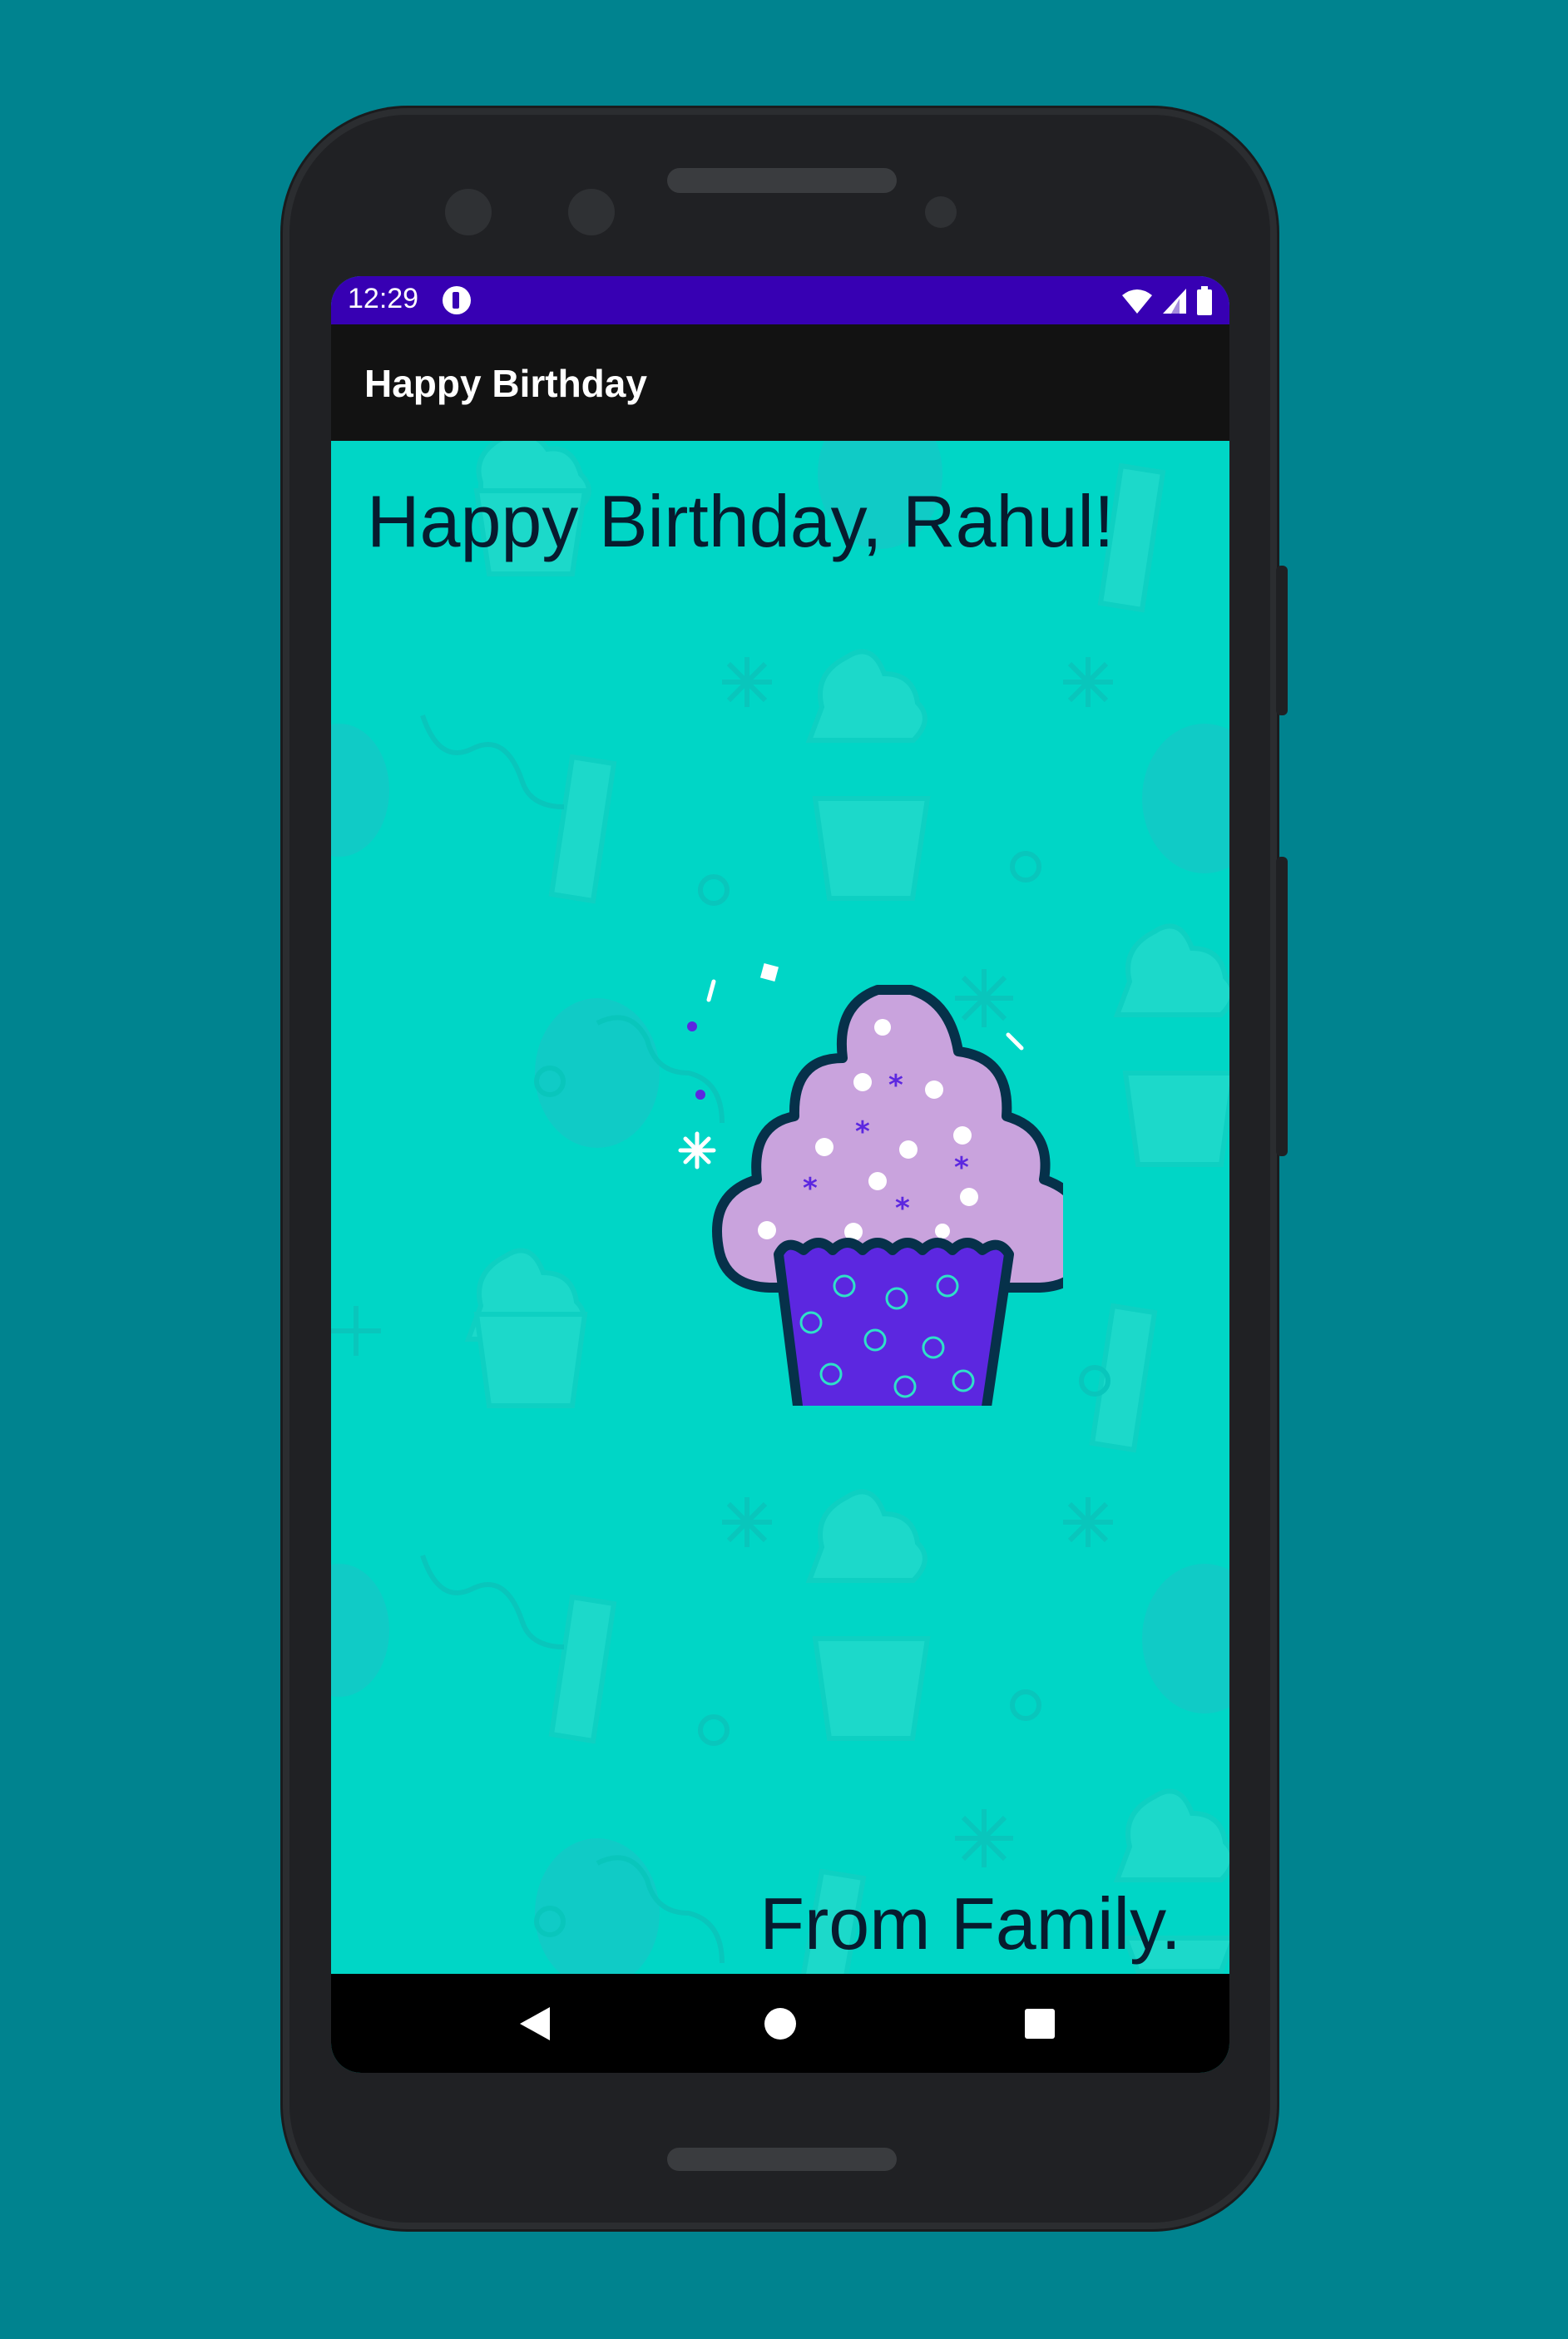  I want to click on status-icons, so click(1167, 301).